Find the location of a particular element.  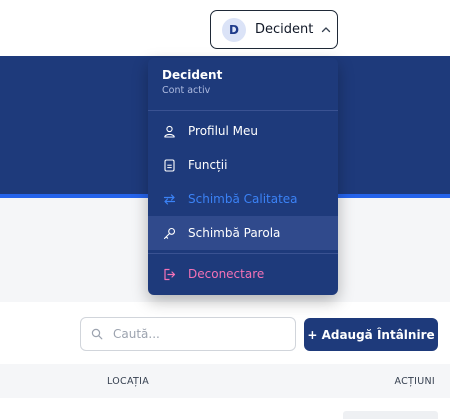

top-header: D Decident is located at coordinates (225, 28).